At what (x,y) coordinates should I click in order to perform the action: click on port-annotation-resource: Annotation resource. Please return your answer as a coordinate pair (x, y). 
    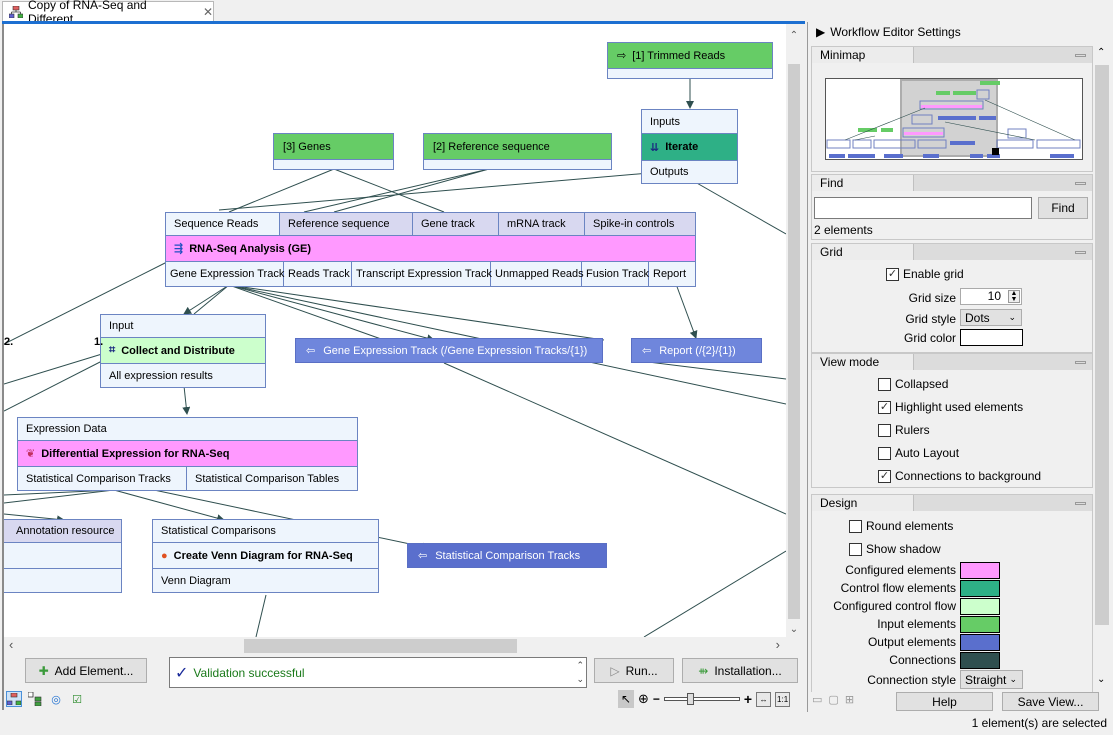
    Looking at the image, I should click on (63, 531).